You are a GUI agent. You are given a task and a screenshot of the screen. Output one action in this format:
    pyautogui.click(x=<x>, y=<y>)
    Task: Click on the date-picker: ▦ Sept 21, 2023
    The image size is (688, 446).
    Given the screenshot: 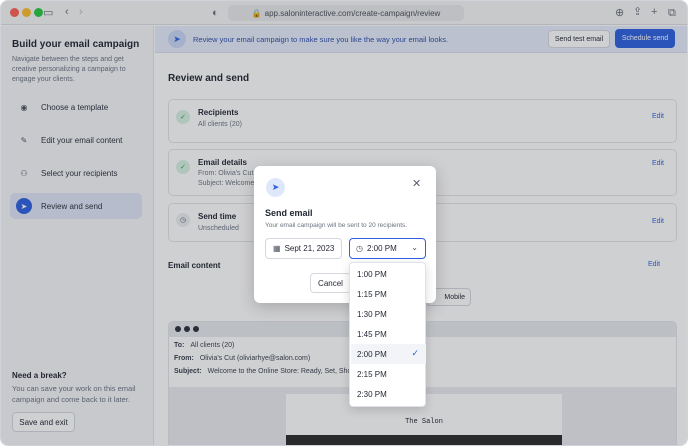 What is the action you would take?
    pyautogui.click(x=303, y=248)
    